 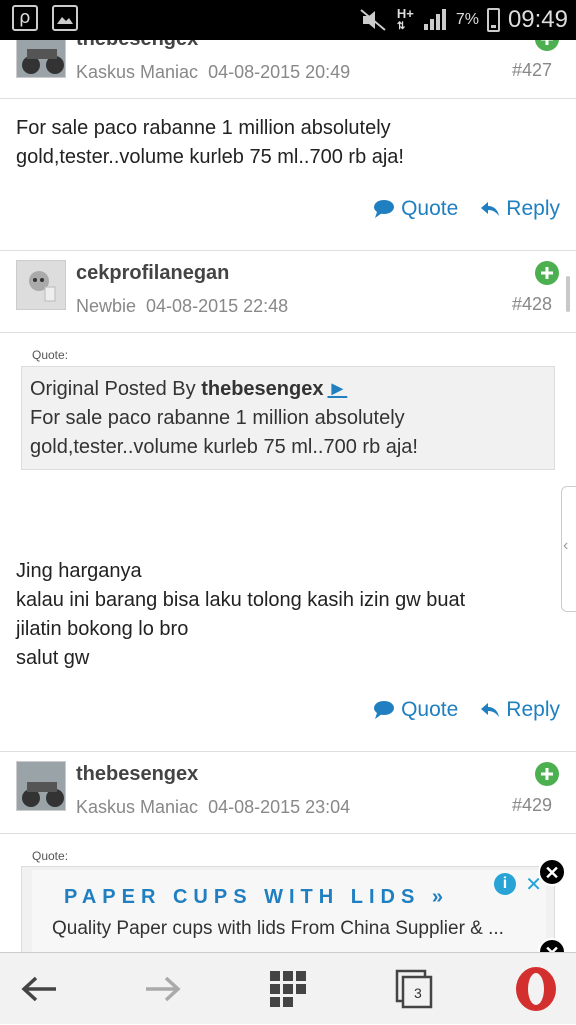 I want to click on battery-icon, so click(x=493, y=20).